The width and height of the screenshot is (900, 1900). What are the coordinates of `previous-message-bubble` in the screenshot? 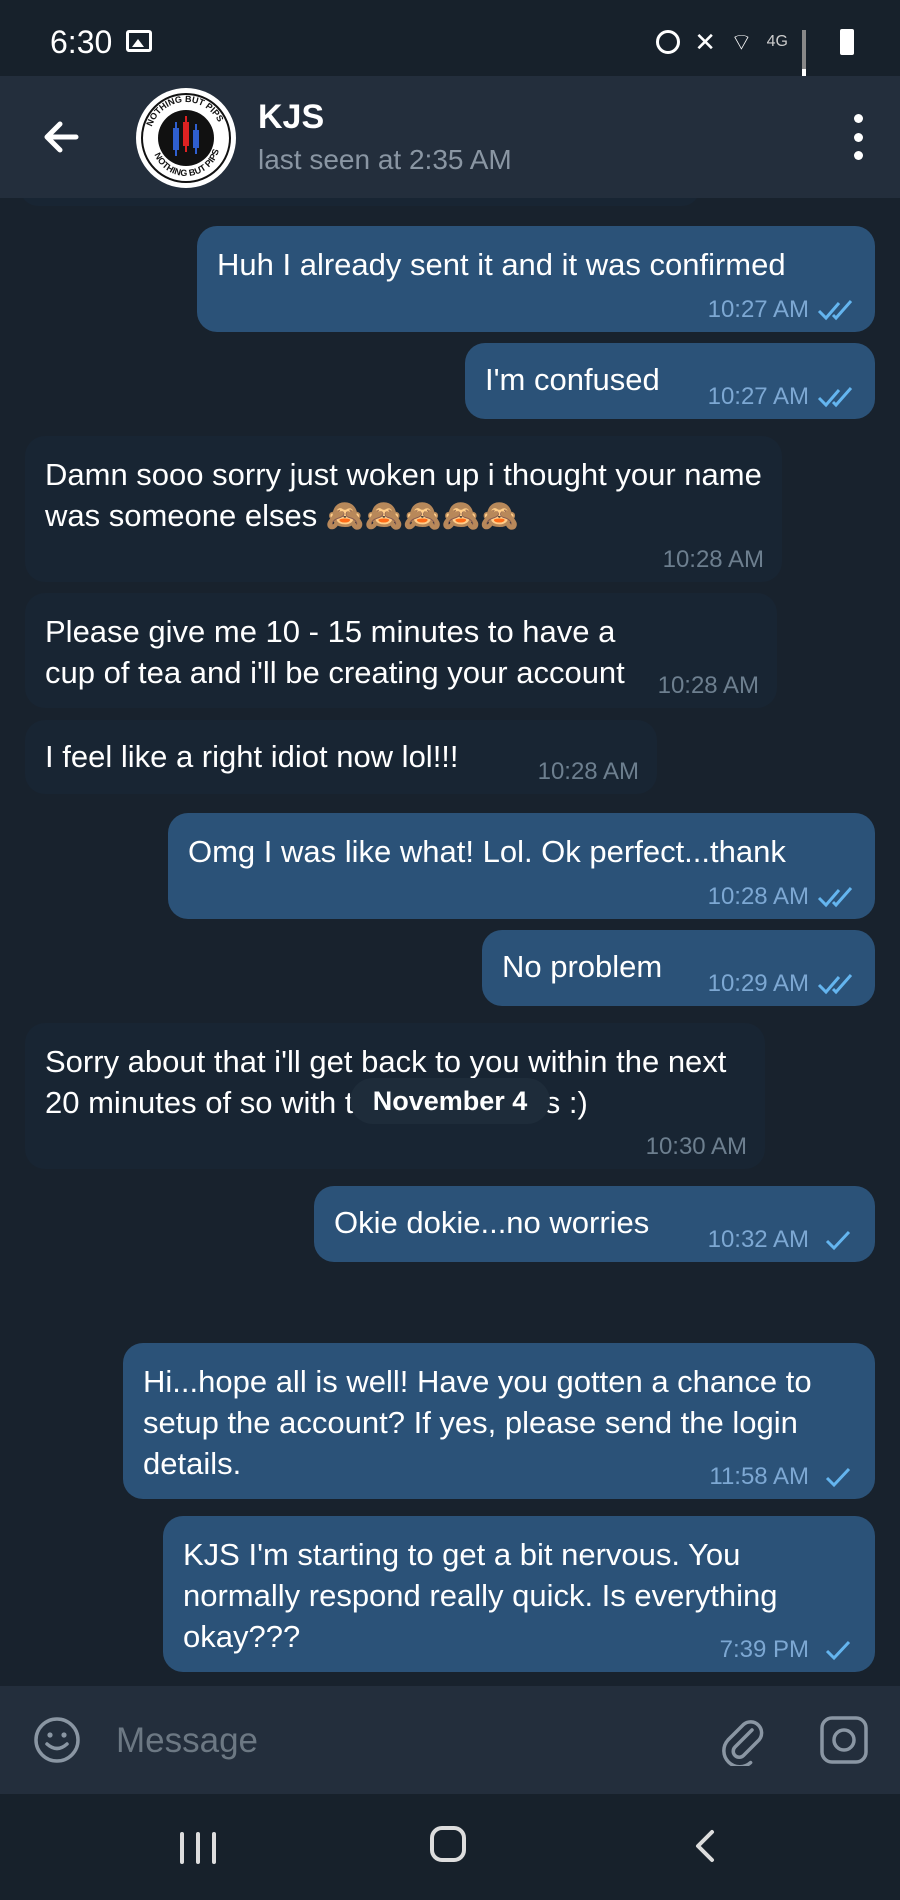 It's located at (360, 202).